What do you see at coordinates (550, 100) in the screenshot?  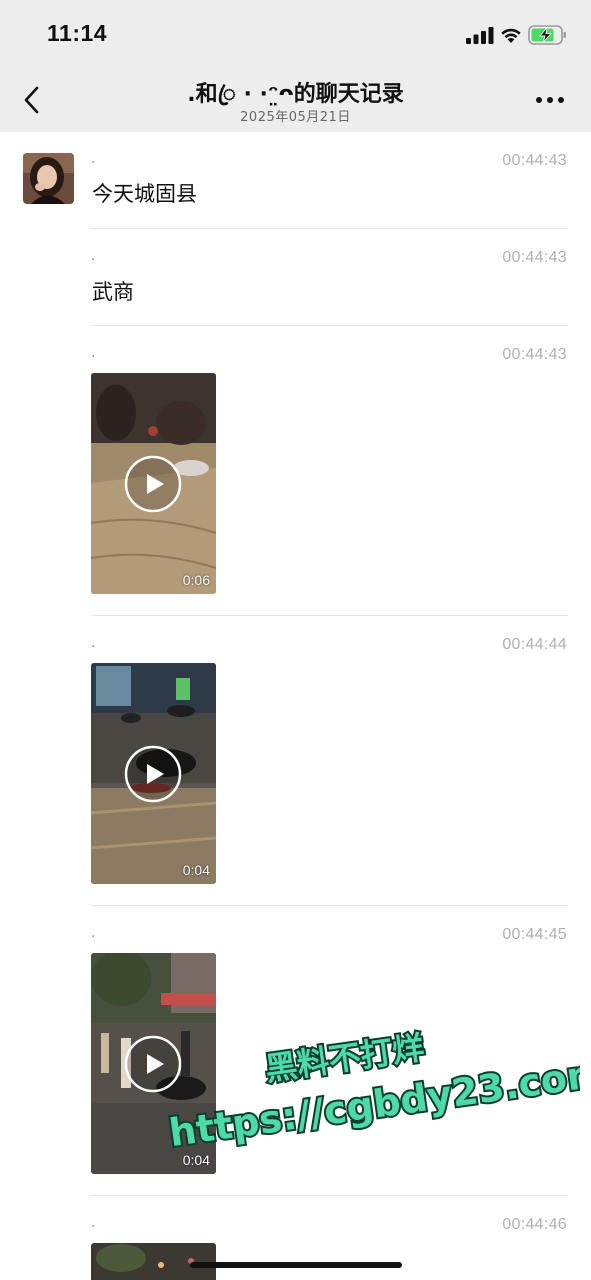 I see `ellipsis-icon` at bounding box center [550, 100].